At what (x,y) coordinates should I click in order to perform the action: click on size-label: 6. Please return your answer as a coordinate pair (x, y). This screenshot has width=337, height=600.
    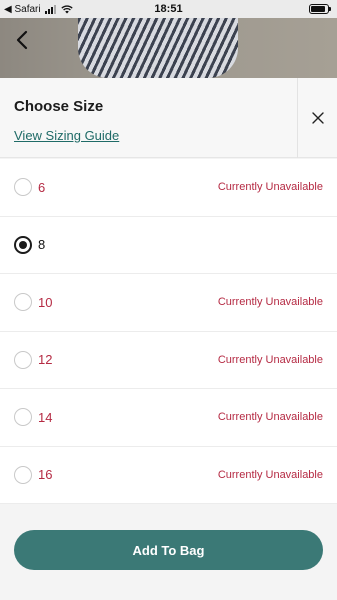
    Looking at the image, I should click on (42, 187).